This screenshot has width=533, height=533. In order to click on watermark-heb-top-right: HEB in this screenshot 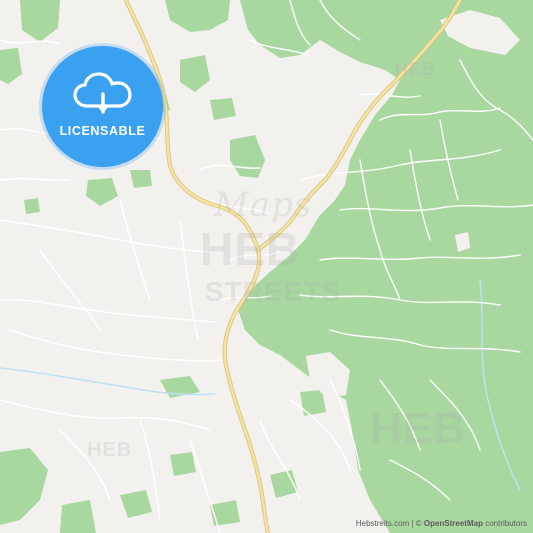, I will do `click(416, 69)`.